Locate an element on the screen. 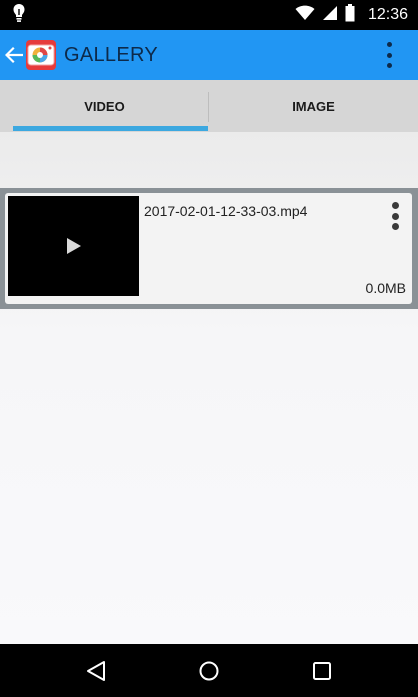 Image resolution: width=418 pixels, height=697 pixels. more-options-icon is located at coordinates (395, 216).